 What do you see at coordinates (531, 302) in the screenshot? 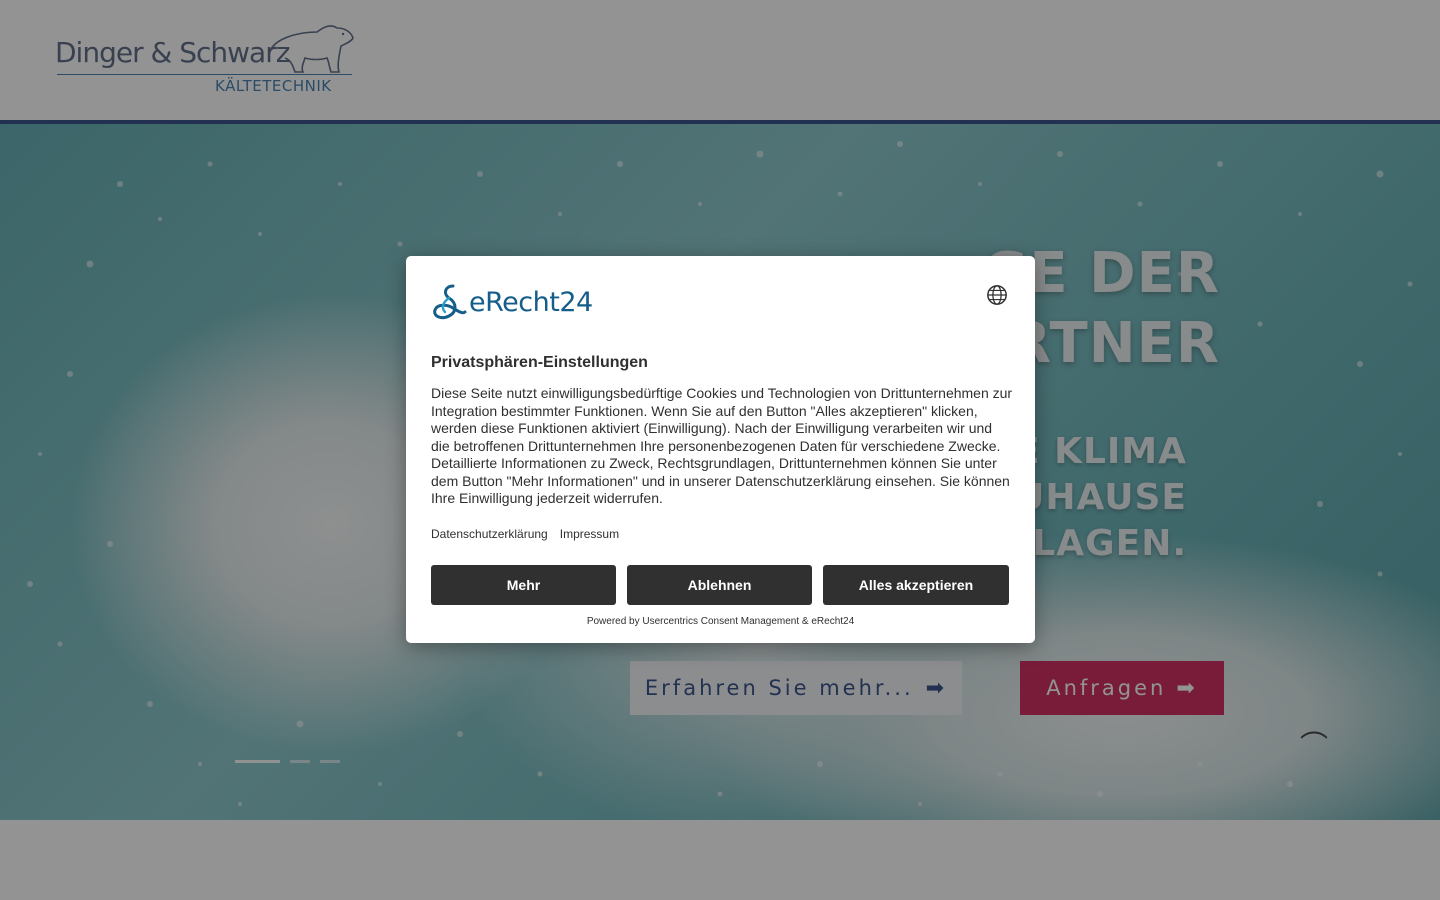
I see `erecht24-wordmark: eRecht24` at bounding box center [531, 302].